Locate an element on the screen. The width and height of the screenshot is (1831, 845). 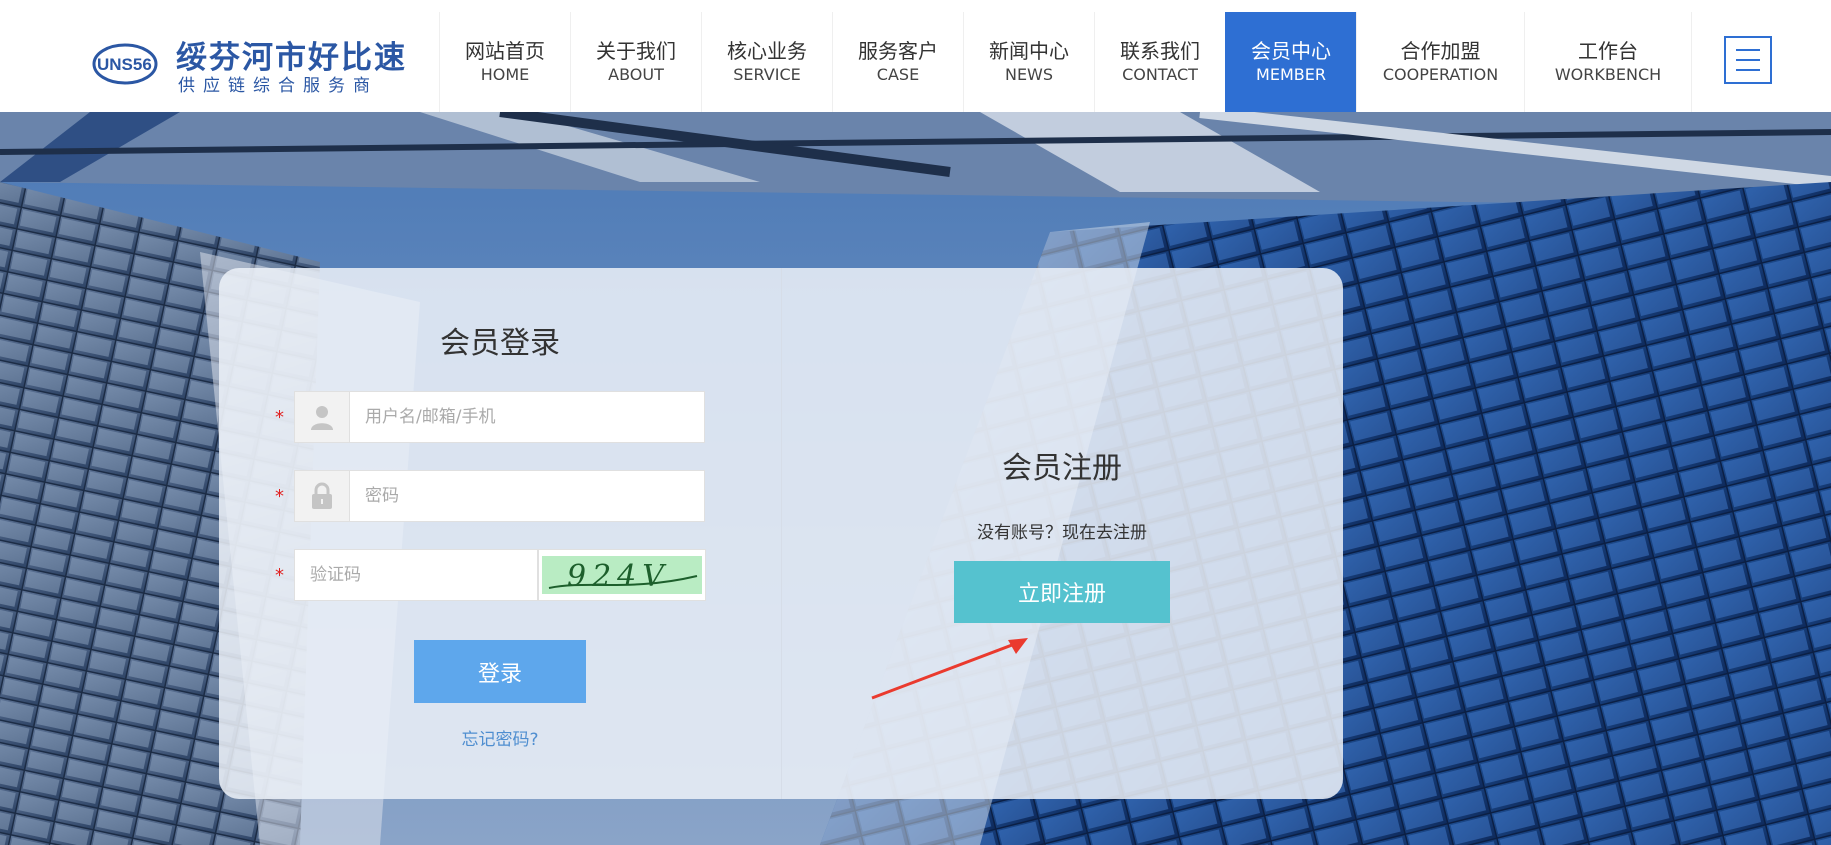
nav-item-case: 服务客户 CASE is located at coordinates (897, 62).